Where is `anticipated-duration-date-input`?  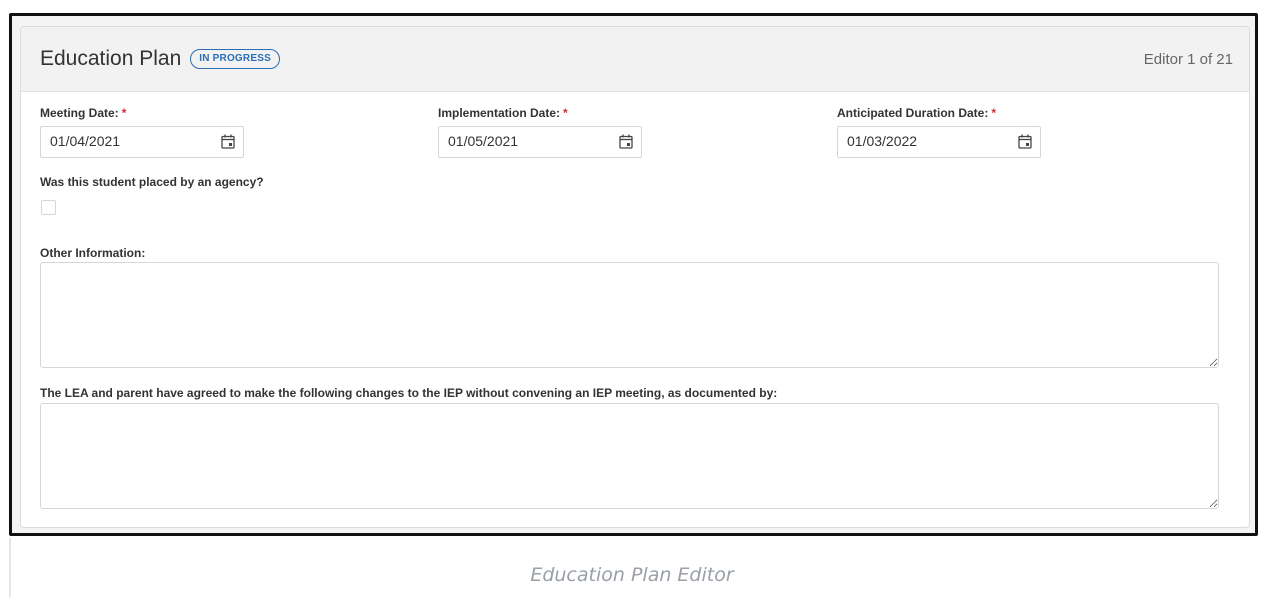
anticipated-duration-date-input is located at coordinates (927, 141).